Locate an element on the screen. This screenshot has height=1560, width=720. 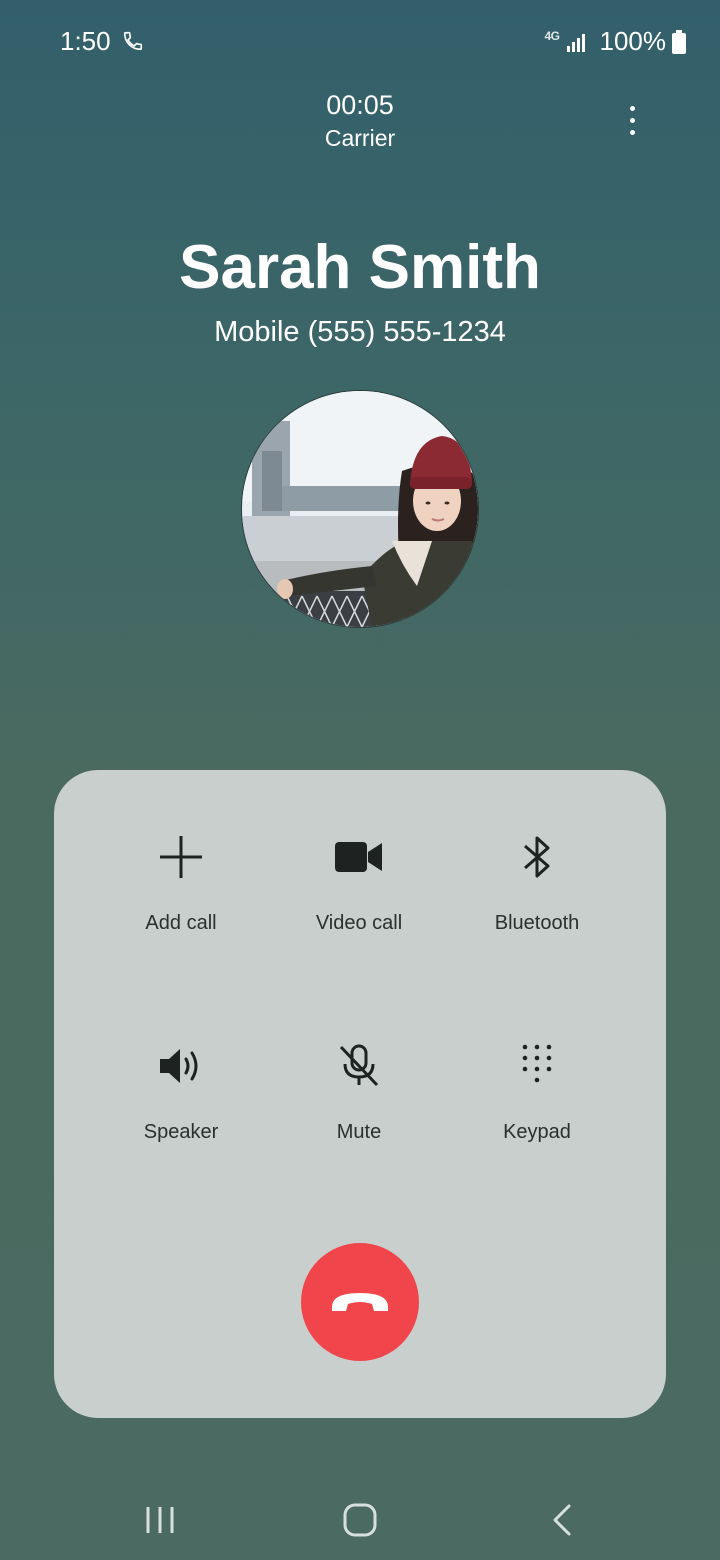
mute-label: Mute is located at coordinates (359, 1132).